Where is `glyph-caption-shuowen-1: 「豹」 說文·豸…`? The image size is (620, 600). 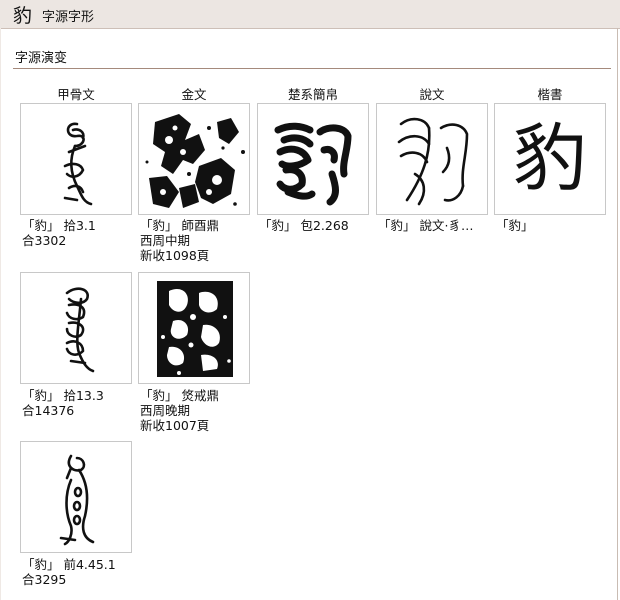
glyph-caption-shuowen-1: 「豹」 說文·豸… is located at coordinates (426, 225).